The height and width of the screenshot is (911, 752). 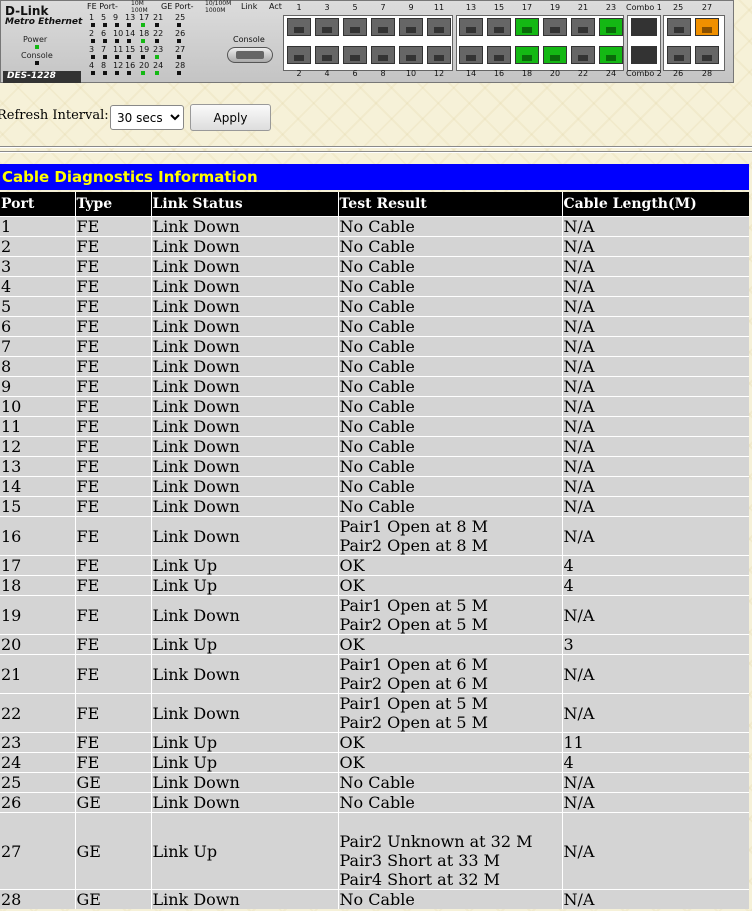 I want to click on port-cell: 20, so click(x=37, y=644).